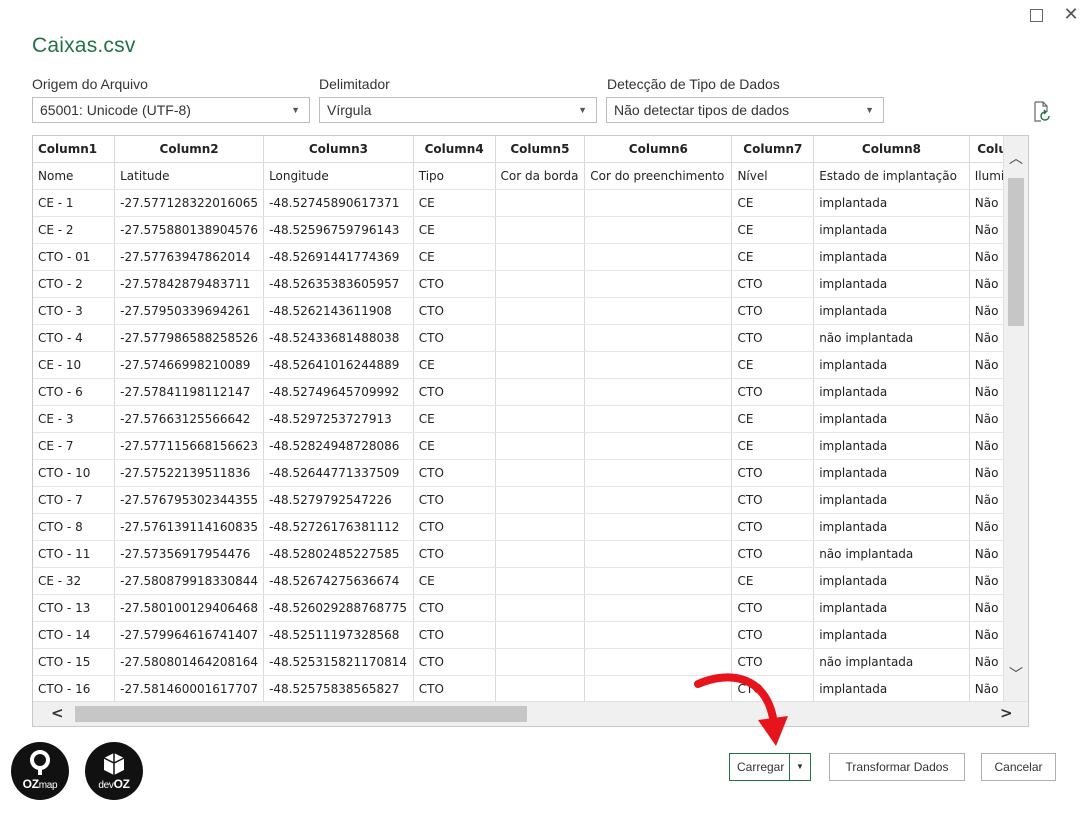 The width and height of the screenshot is (1091, 816). I want to click on table-cell: CTO - 11, so click(74, 554).